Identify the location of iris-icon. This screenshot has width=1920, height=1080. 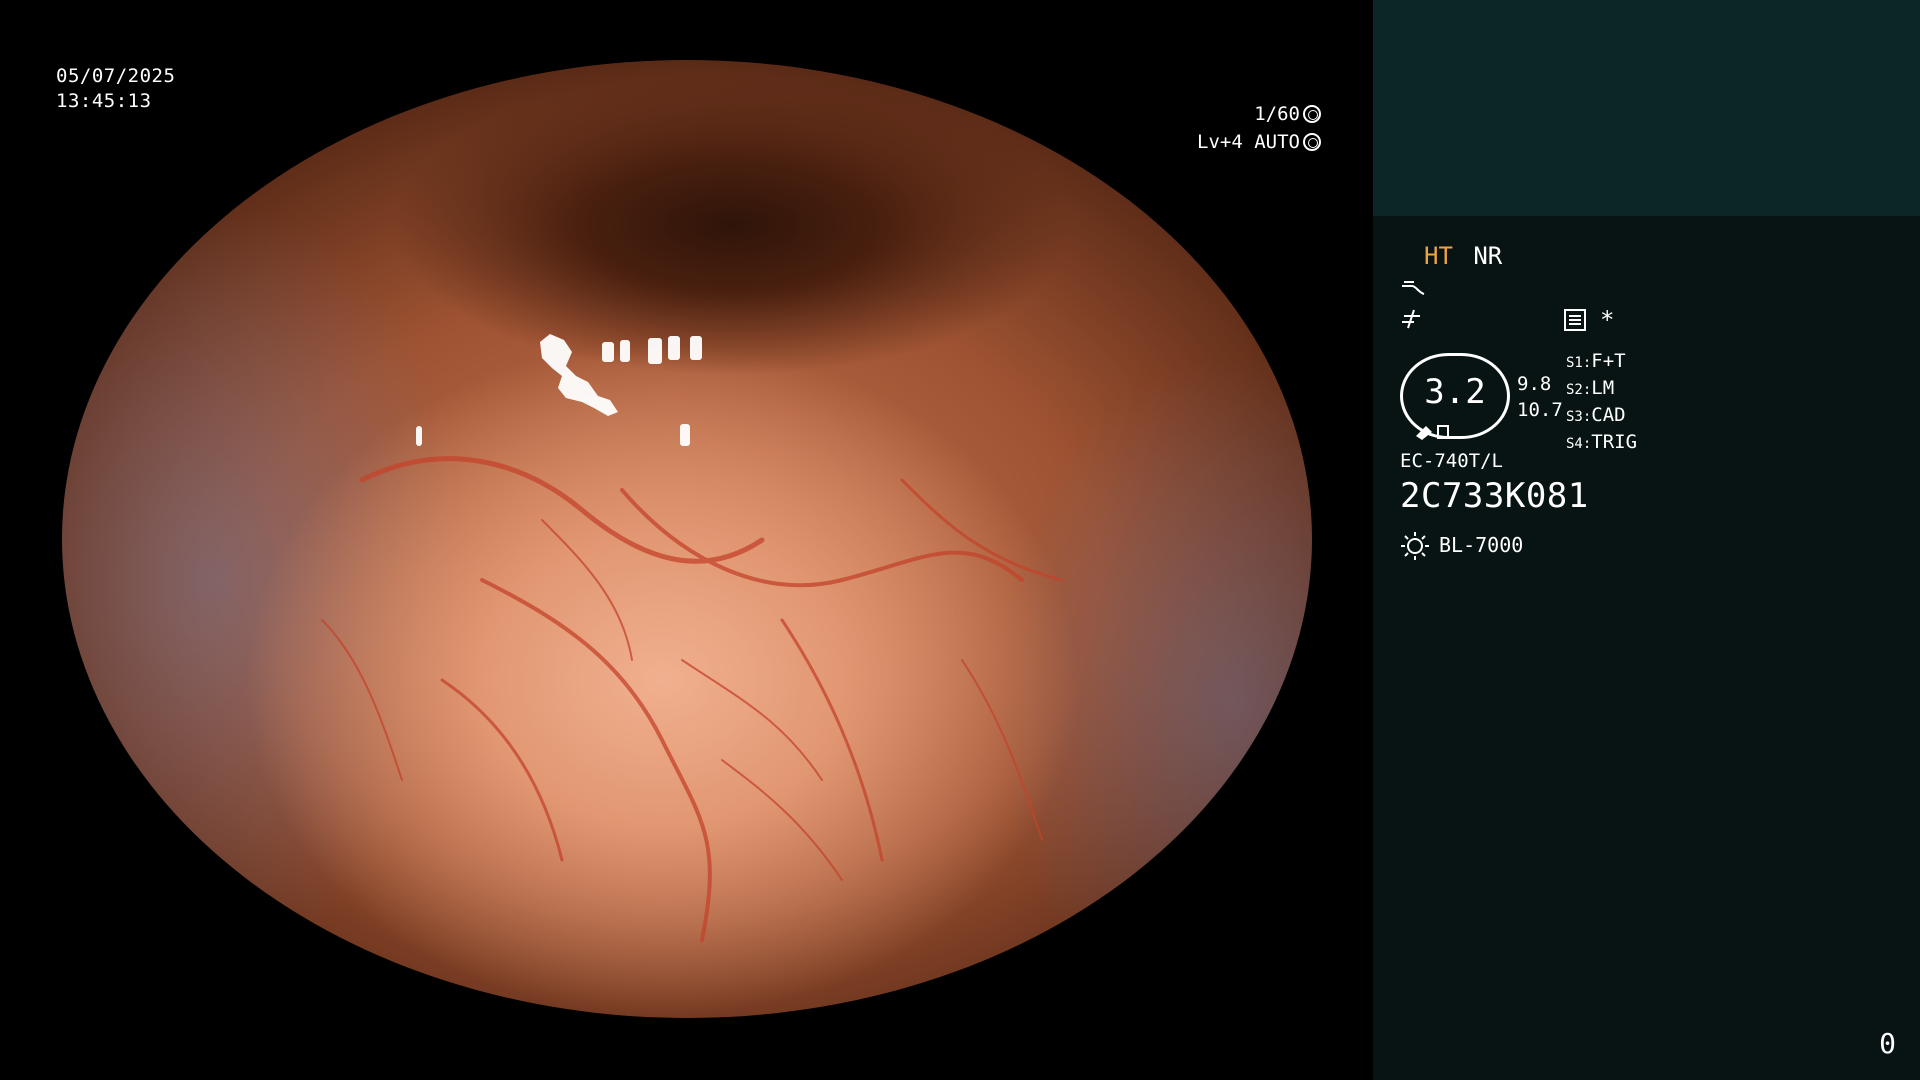
(1312, 142).